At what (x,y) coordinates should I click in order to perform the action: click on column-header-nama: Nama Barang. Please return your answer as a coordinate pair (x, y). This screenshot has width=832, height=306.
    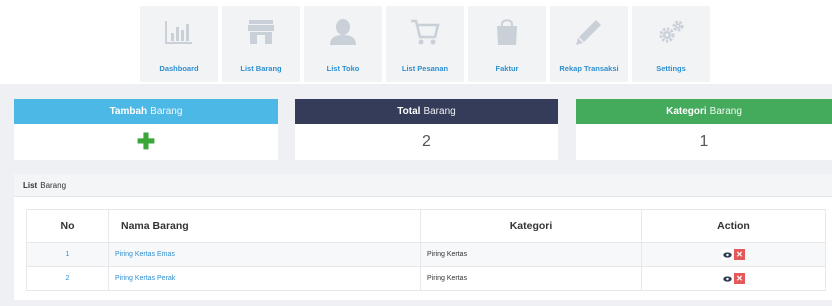
    Looking at the image, I should click on (264, 226).